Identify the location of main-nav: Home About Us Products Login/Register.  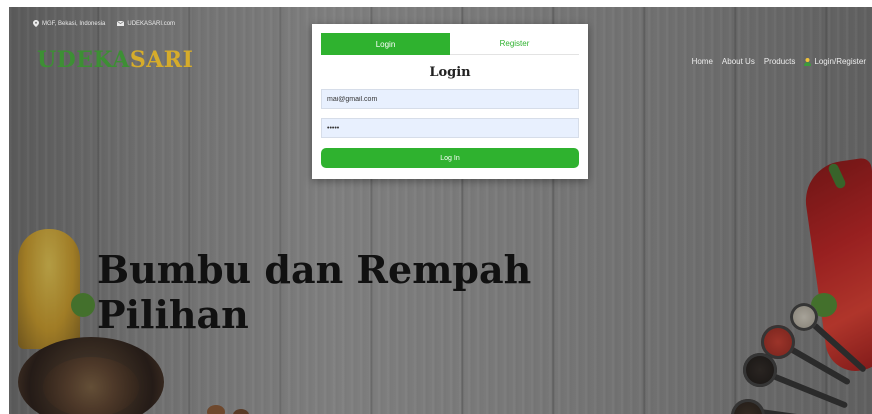
(779, 61).